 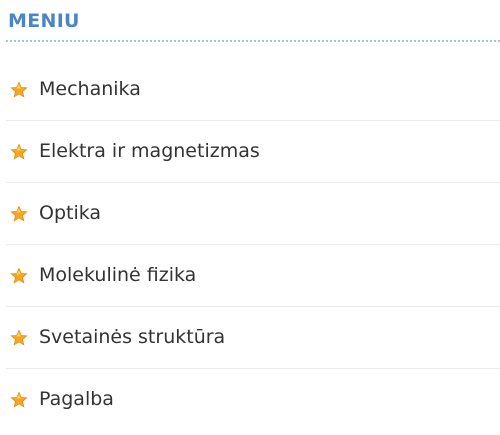 What do you see at coordinates (44, 21) in the screenshot?
I see `menu-title: MENIU` at bounding box center [44, 21].